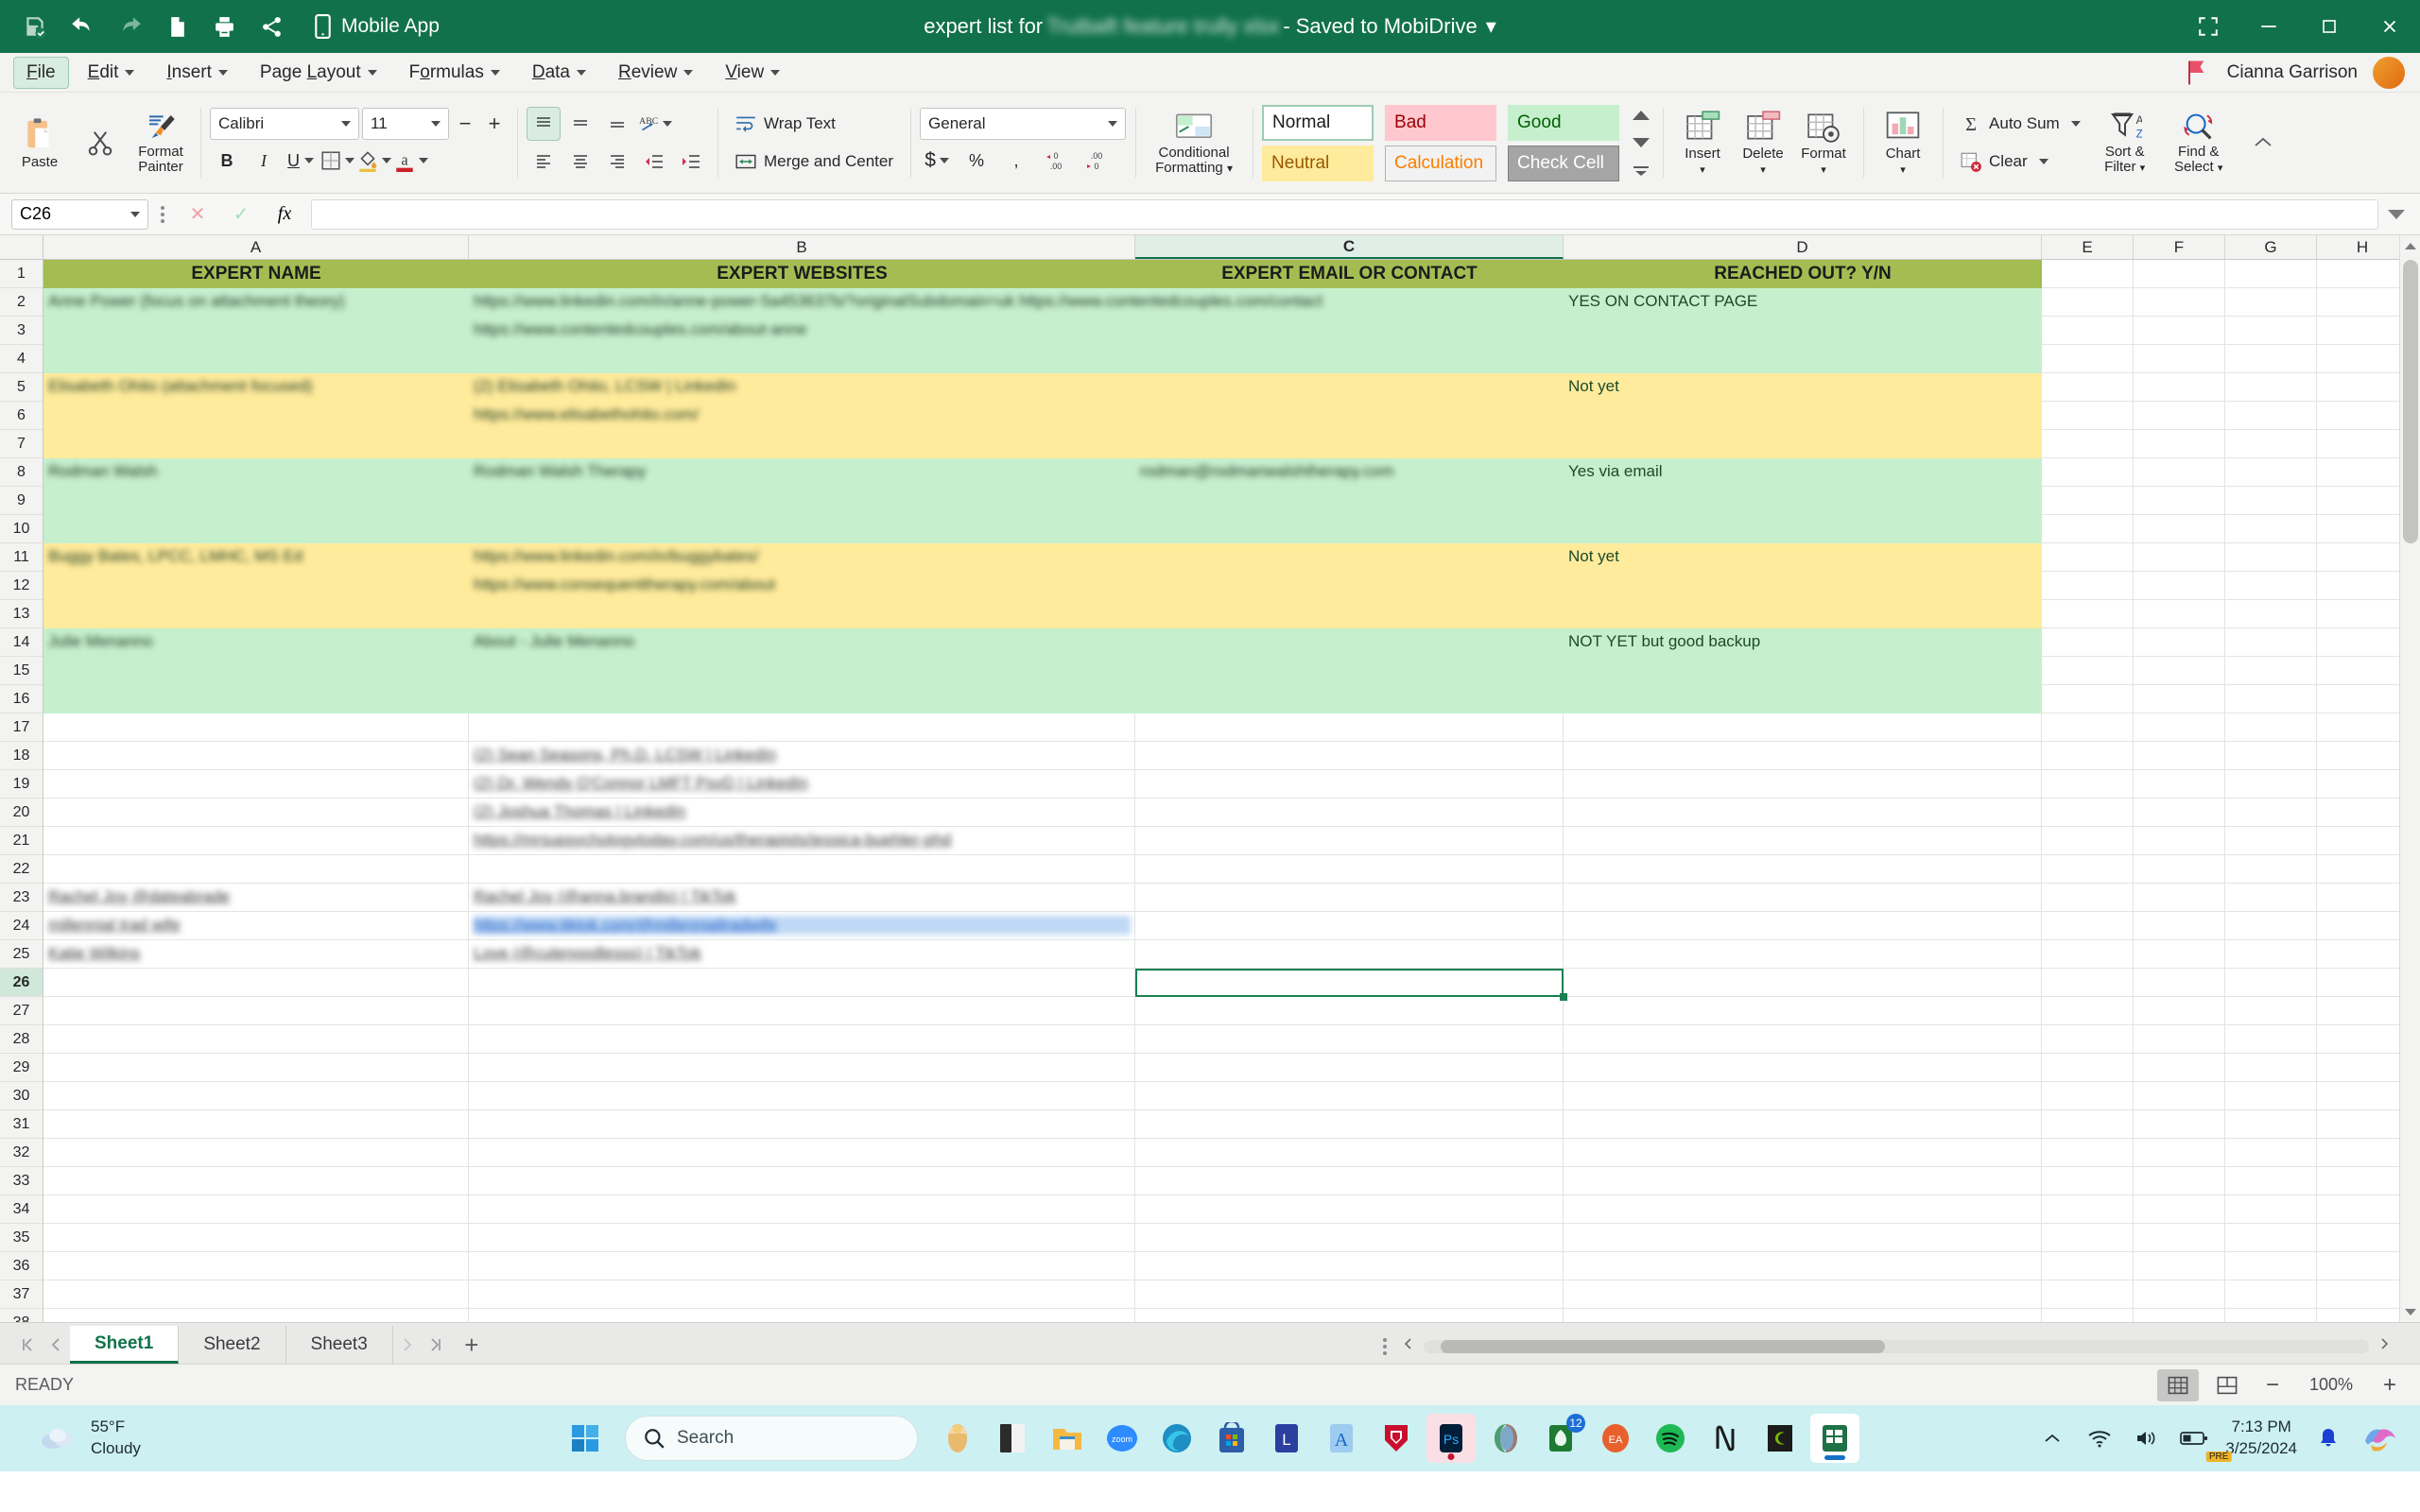 The height and width of the screenshot is (1512, 2420). What do you see at coordinates (22, 1096) in the screenshot?
I see `row-header-30: 30` at bounding box center [22, 1096].